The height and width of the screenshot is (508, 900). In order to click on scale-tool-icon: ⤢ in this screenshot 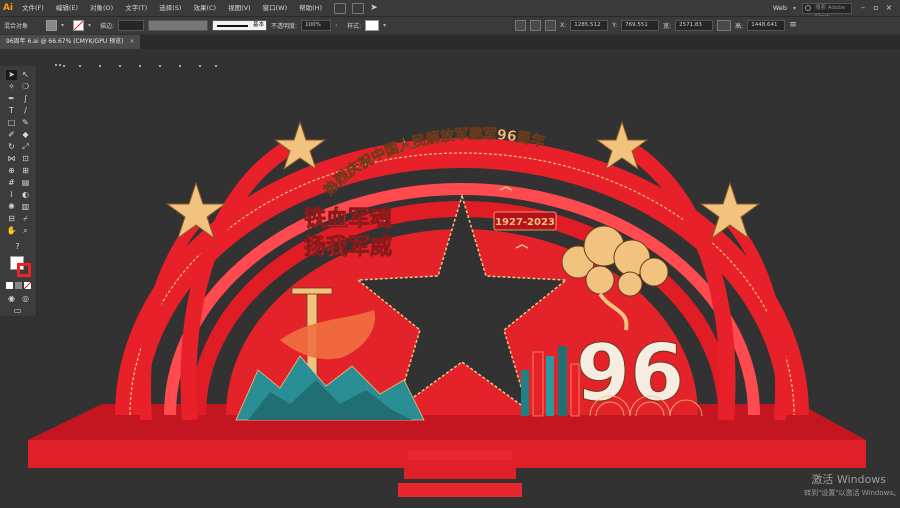, I will do `click(25, 147)`.